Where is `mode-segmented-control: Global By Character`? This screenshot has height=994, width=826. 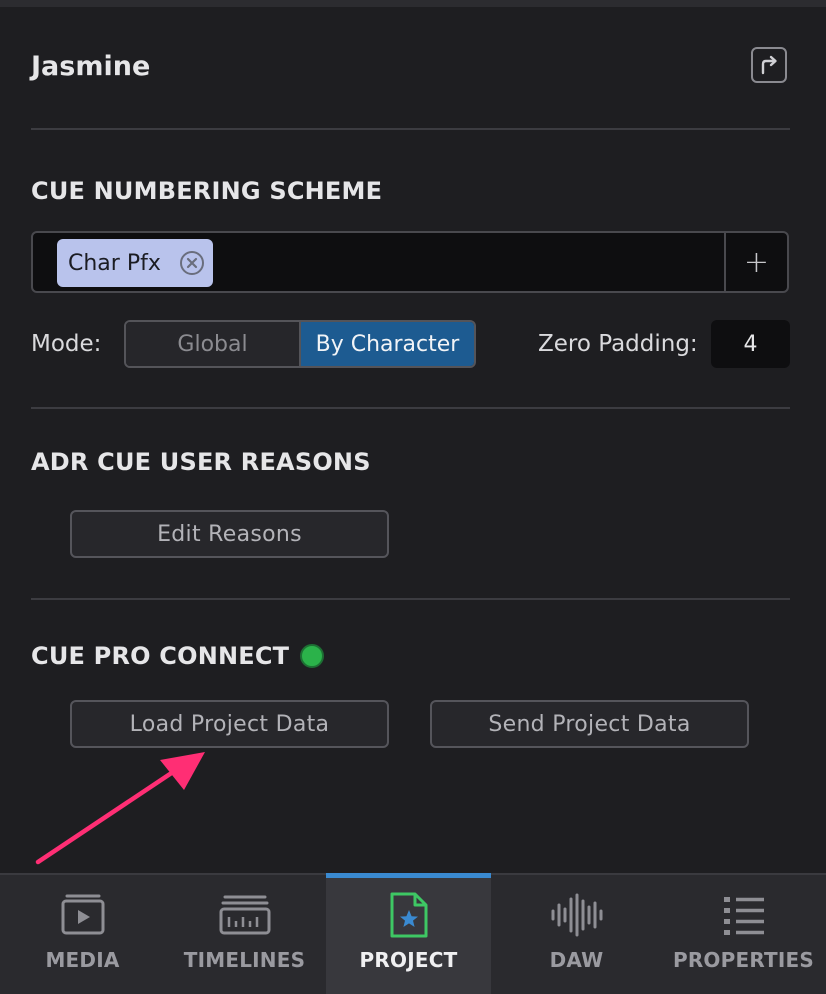 mode-segmented-control: Global By Character is located at coordinates (300, 344).